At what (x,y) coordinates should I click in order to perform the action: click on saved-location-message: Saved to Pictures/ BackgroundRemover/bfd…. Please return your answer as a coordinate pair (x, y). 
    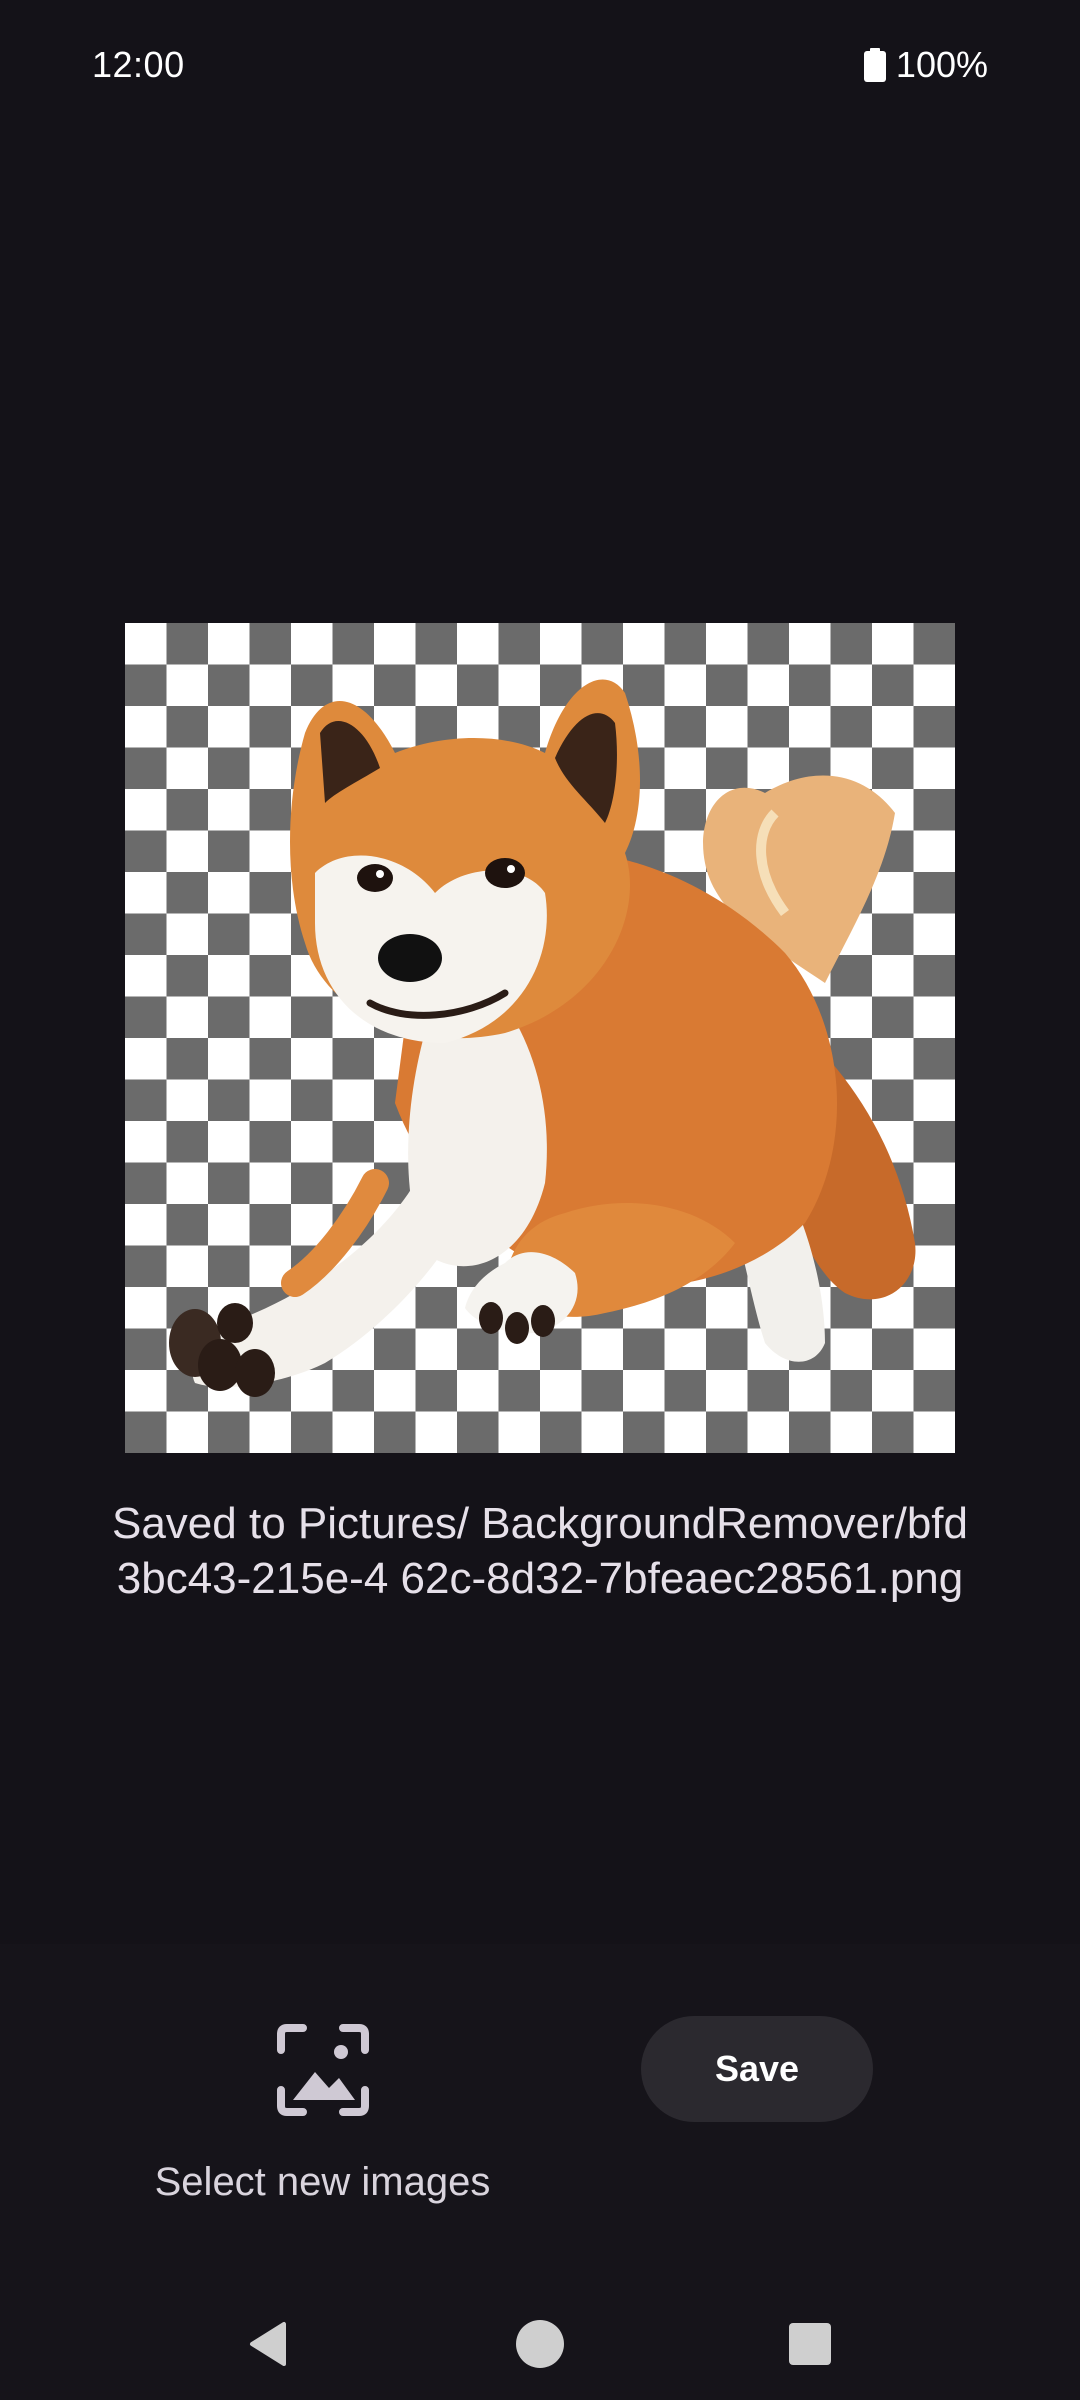
    Looking at the image, I should click on (539, 1551).